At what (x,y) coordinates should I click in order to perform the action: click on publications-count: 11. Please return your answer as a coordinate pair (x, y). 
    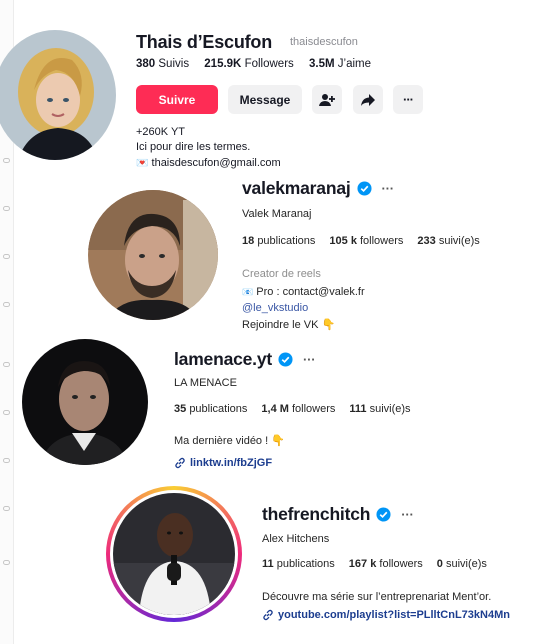
    Looking at the image, I should click on (268, 564).